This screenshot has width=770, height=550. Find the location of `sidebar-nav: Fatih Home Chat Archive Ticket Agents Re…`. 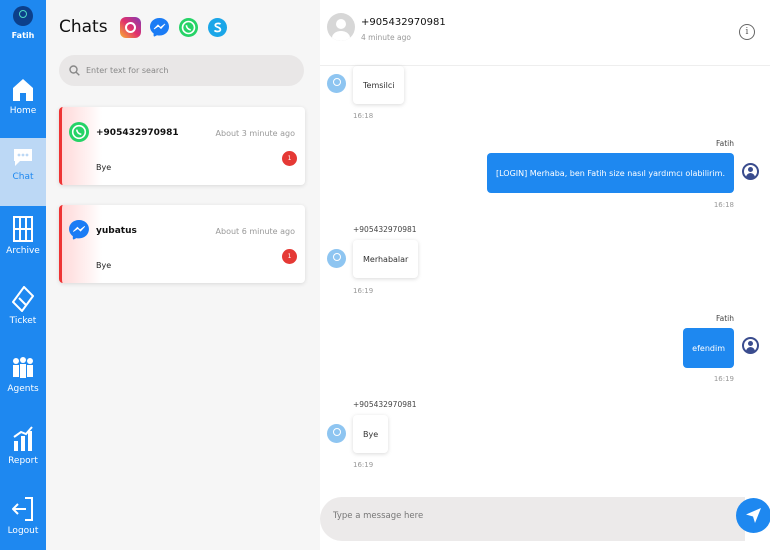

sidebar-nav: Fatih Home Chat Archive Ticket Agents Re… is located at coordinates (23, 275).